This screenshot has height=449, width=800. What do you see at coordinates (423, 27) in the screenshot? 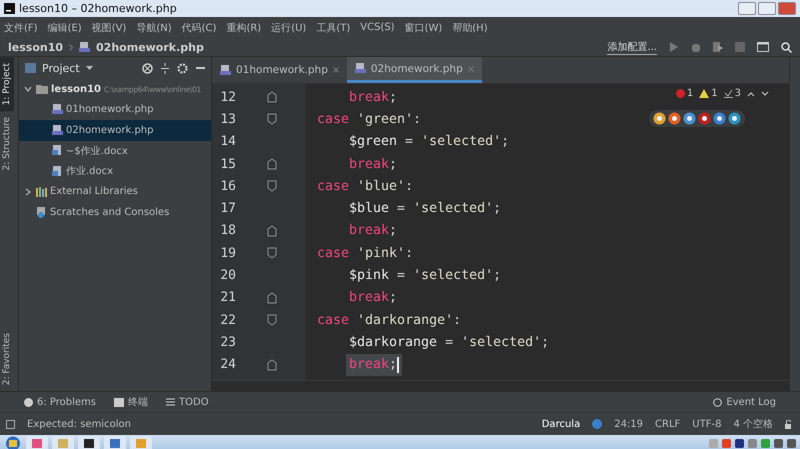
I see `menu-item: 窗口(W)` at bounding box center [423, 27].